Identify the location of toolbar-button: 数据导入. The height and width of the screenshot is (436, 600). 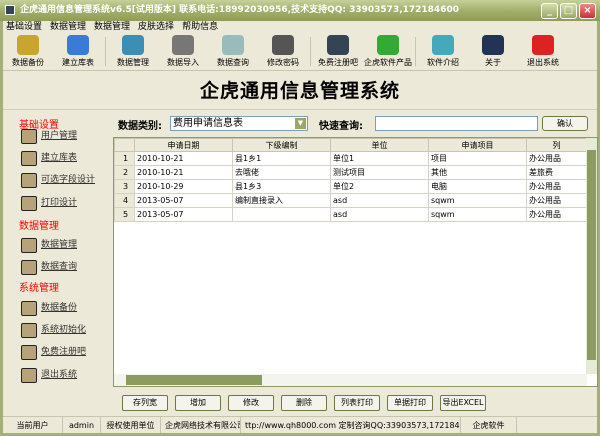
(183, 51).